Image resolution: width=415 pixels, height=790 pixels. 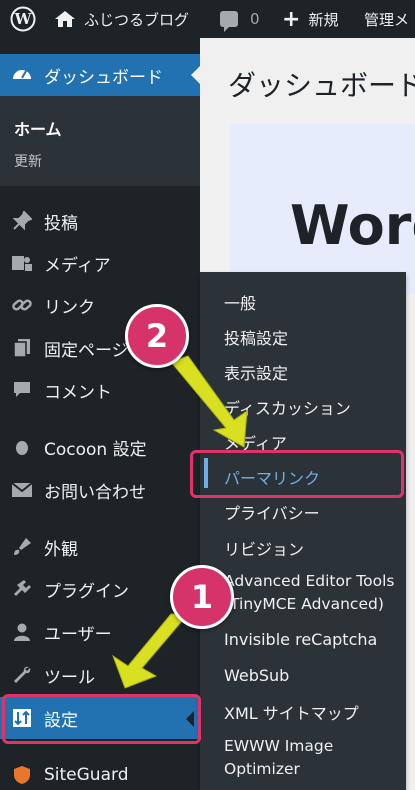 I want to click on settings-highlight-box, so click(x=101, y=719).